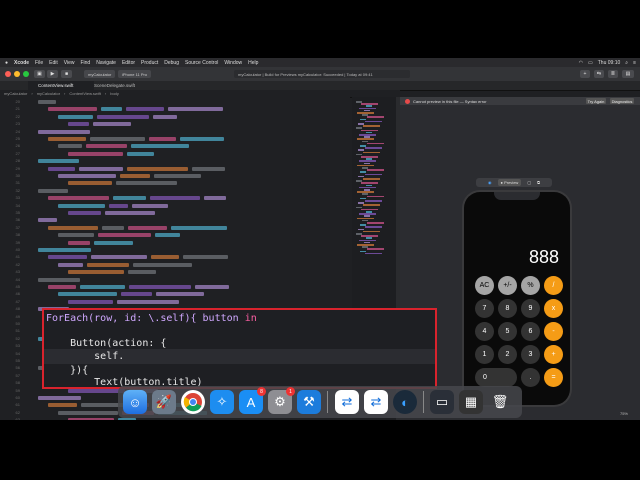  What do you see at coordinates (507, 354) in the screenshot?
I see `calc-key: 2` at bounding box center [507, 354].